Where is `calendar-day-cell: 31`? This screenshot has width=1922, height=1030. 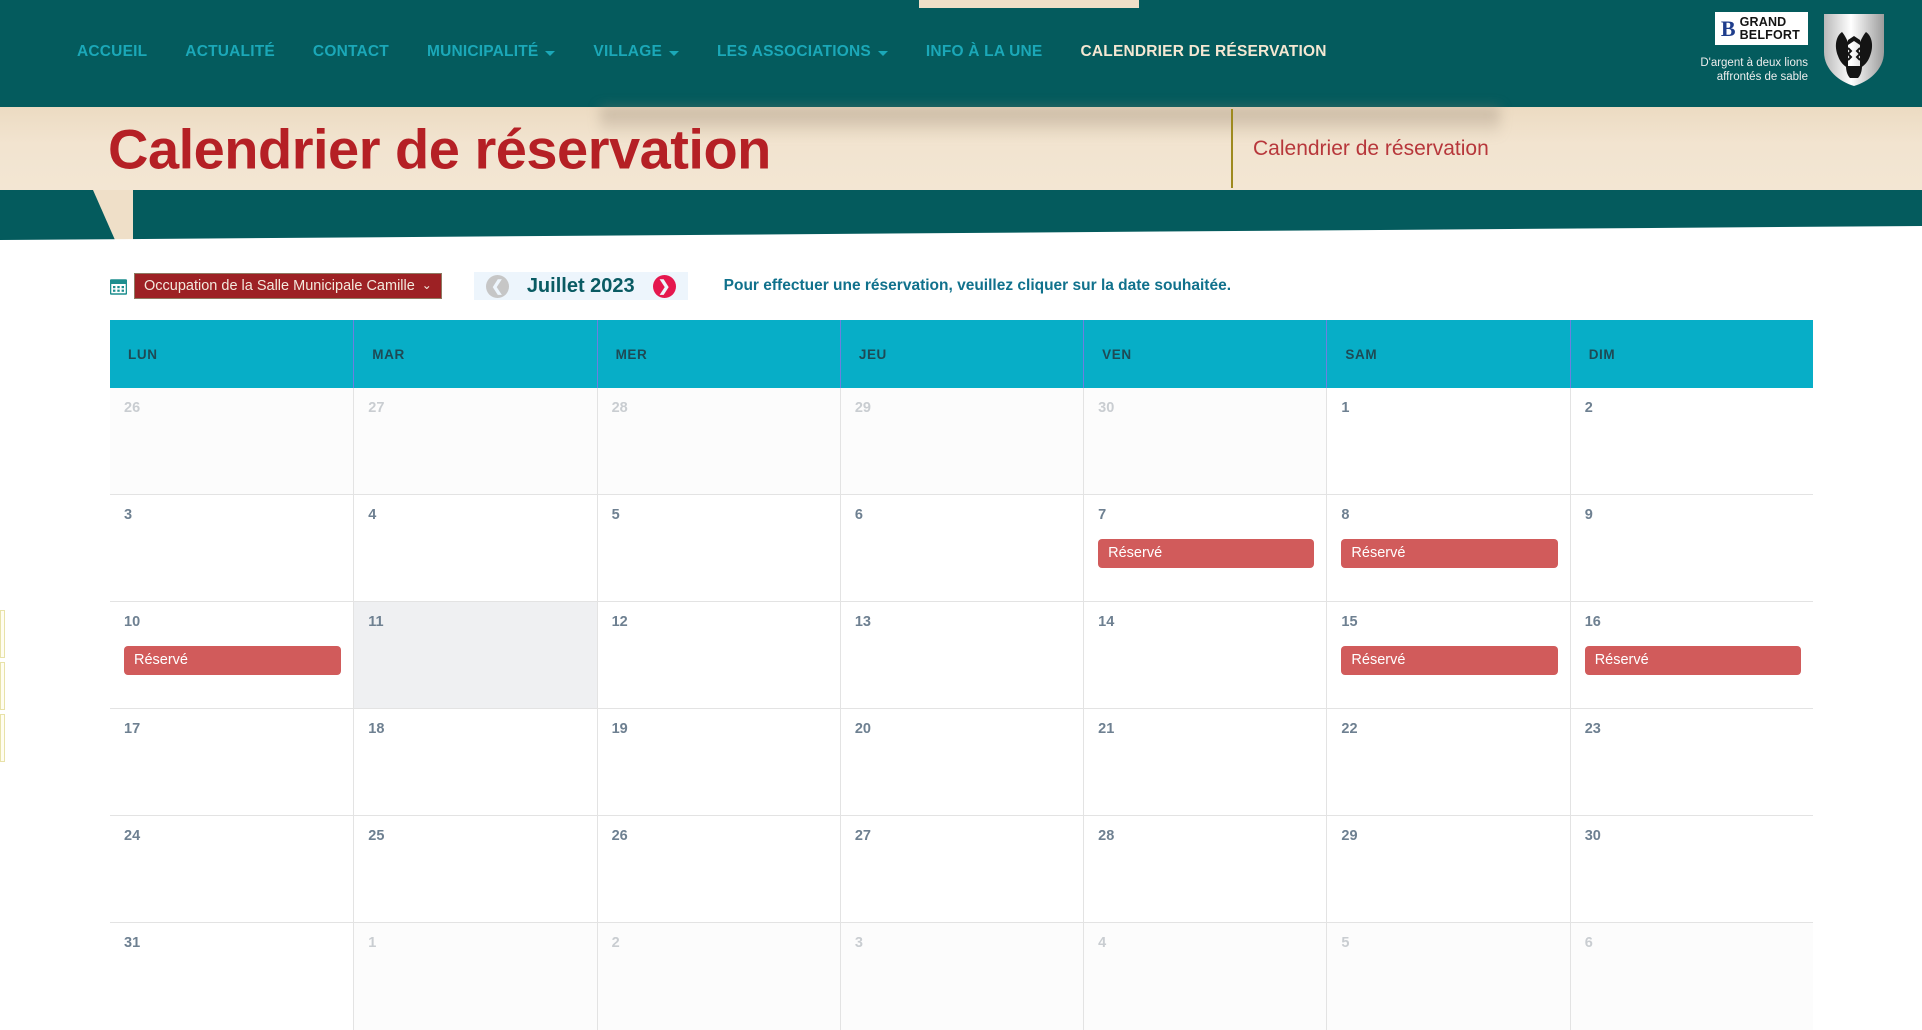
calendar-day-cell: 31 is located at coordinates (232, 976).